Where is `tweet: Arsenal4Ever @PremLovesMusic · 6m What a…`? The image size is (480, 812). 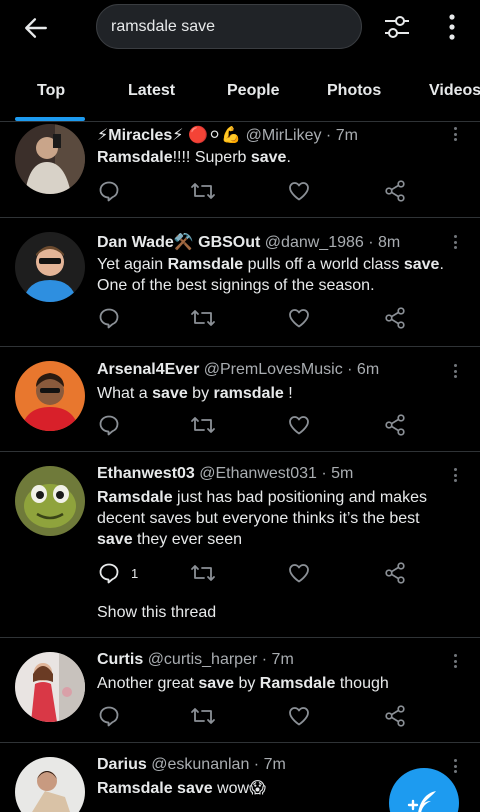 tweet: Arsenal4Ever @PremLovesMusic · 6m What a… is located at coordinates (240, 399).